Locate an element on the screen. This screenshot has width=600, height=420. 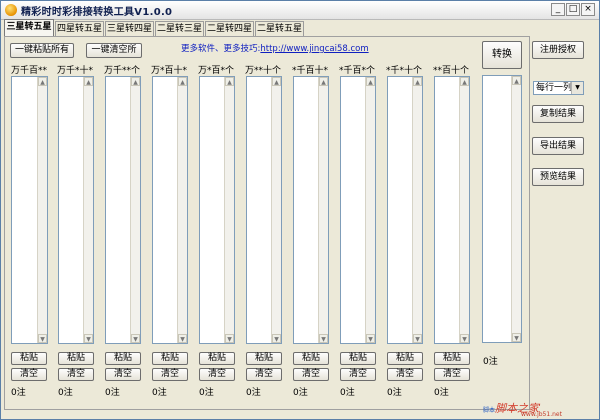
convert-button: 转换 is located at coordinates (502, 55).